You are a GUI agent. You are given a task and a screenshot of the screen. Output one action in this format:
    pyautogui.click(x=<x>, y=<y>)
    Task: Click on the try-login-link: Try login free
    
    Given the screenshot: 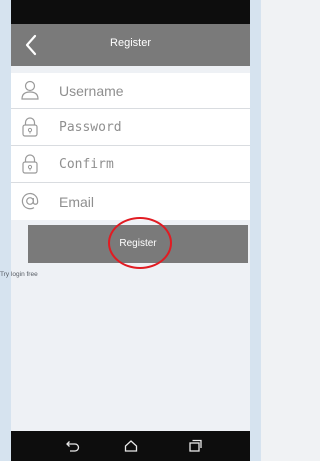 What is the action you would take?
    pyautogui.click(x=19, y=274)
    